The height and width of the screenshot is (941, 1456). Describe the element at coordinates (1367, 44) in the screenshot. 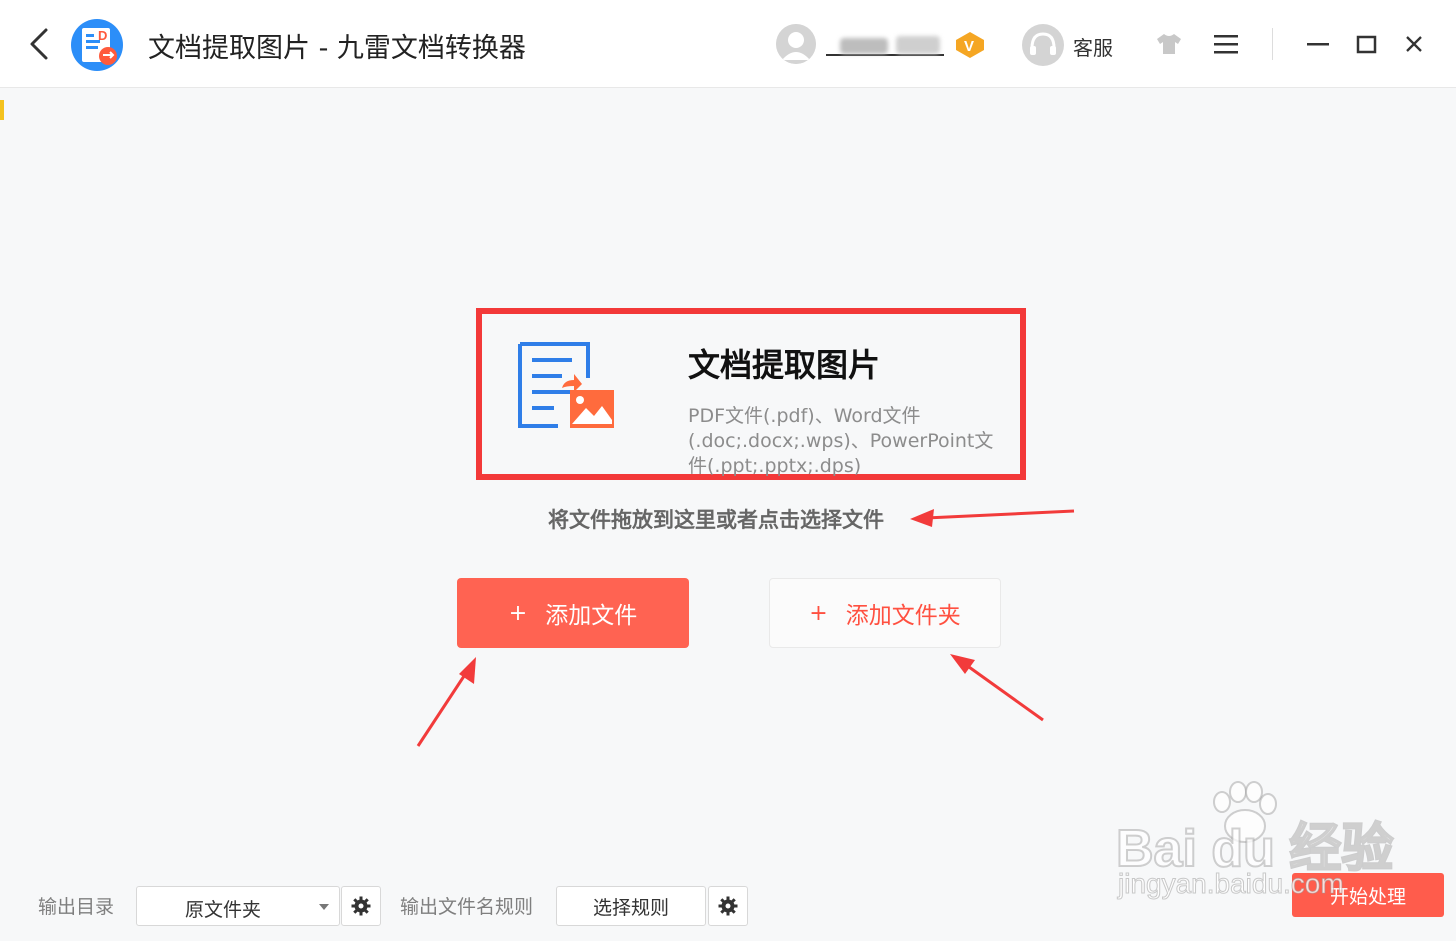

I see `maximize-icon` at that location.